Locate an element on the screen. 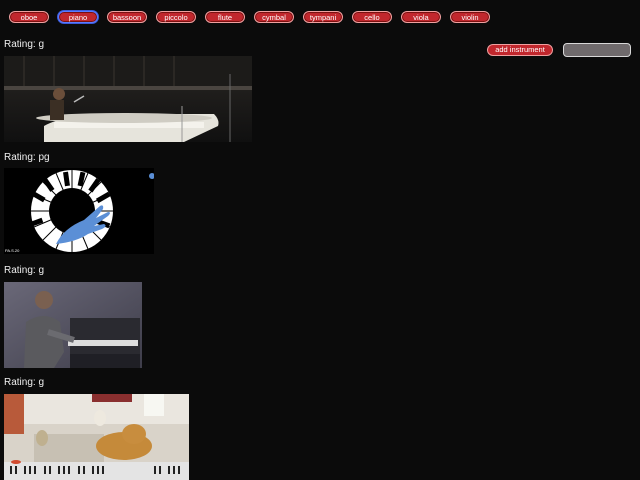  instrument-button-piccolo: piccolo is located at coordinates (176, 17).